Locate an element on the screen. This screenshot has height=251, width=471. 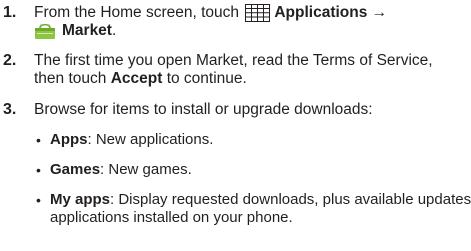
accept-label: Accept is located at coordinates (136, 78).